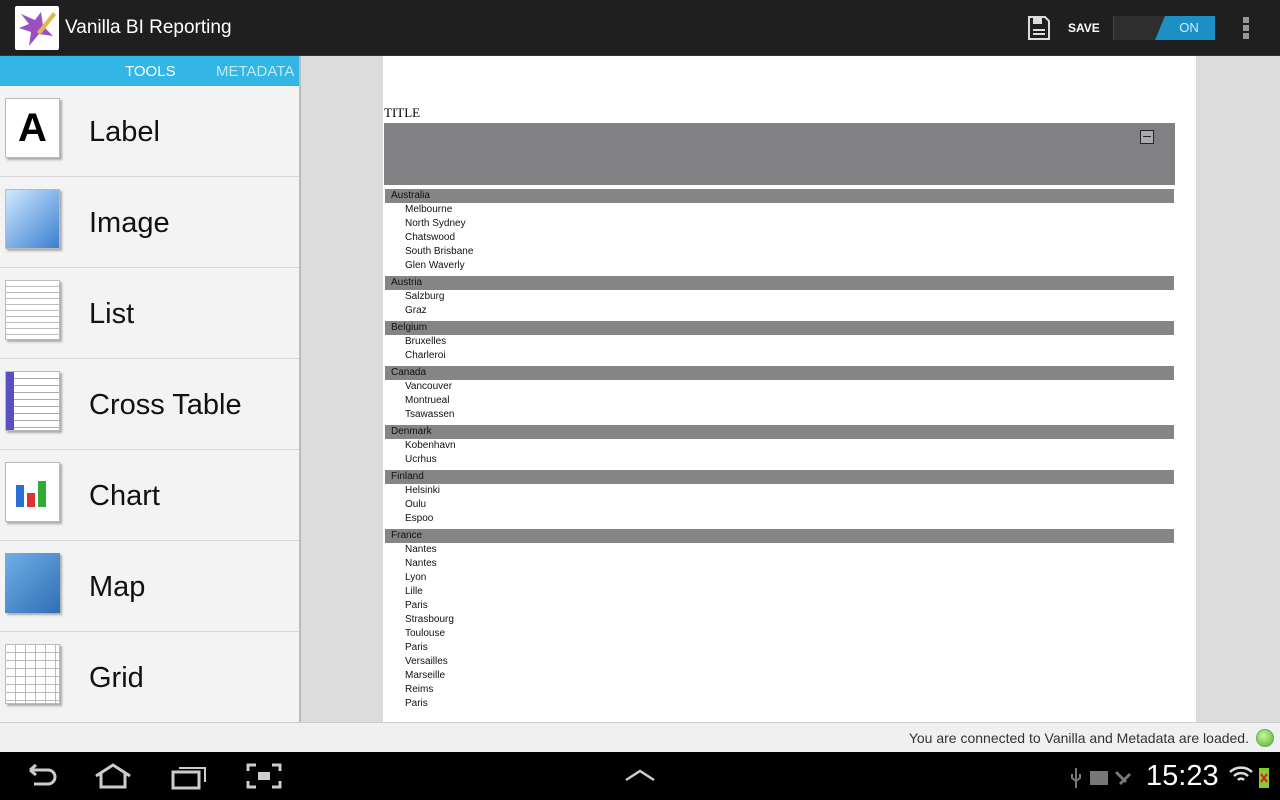 The image size is (1280, 800). Describe the element at coordinates (439, 251) in the screenshot. I see `list-item: South Brisbane` at that location.